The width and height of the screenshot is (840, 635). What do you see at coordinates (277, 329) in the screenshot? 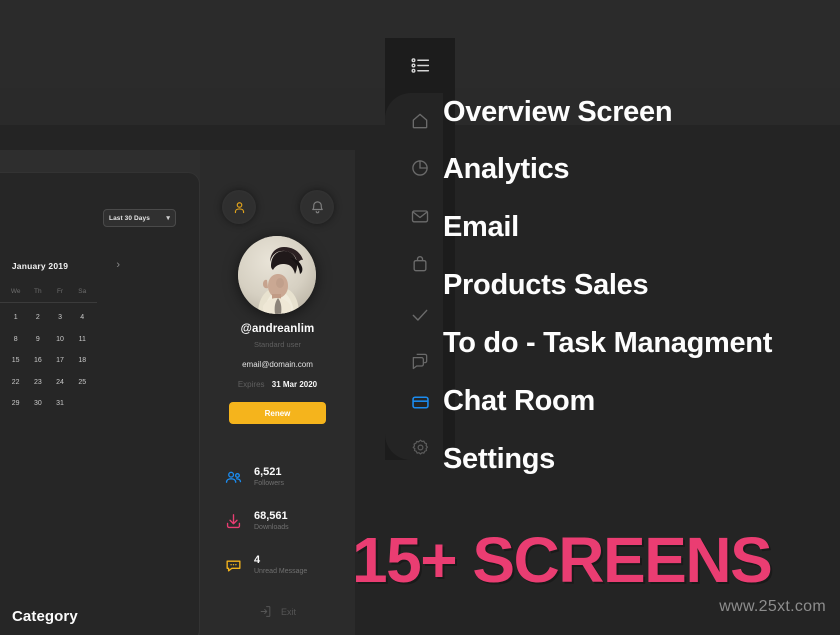
I see `profile-handle: @andreanlim` at bounding box center [277, 329].